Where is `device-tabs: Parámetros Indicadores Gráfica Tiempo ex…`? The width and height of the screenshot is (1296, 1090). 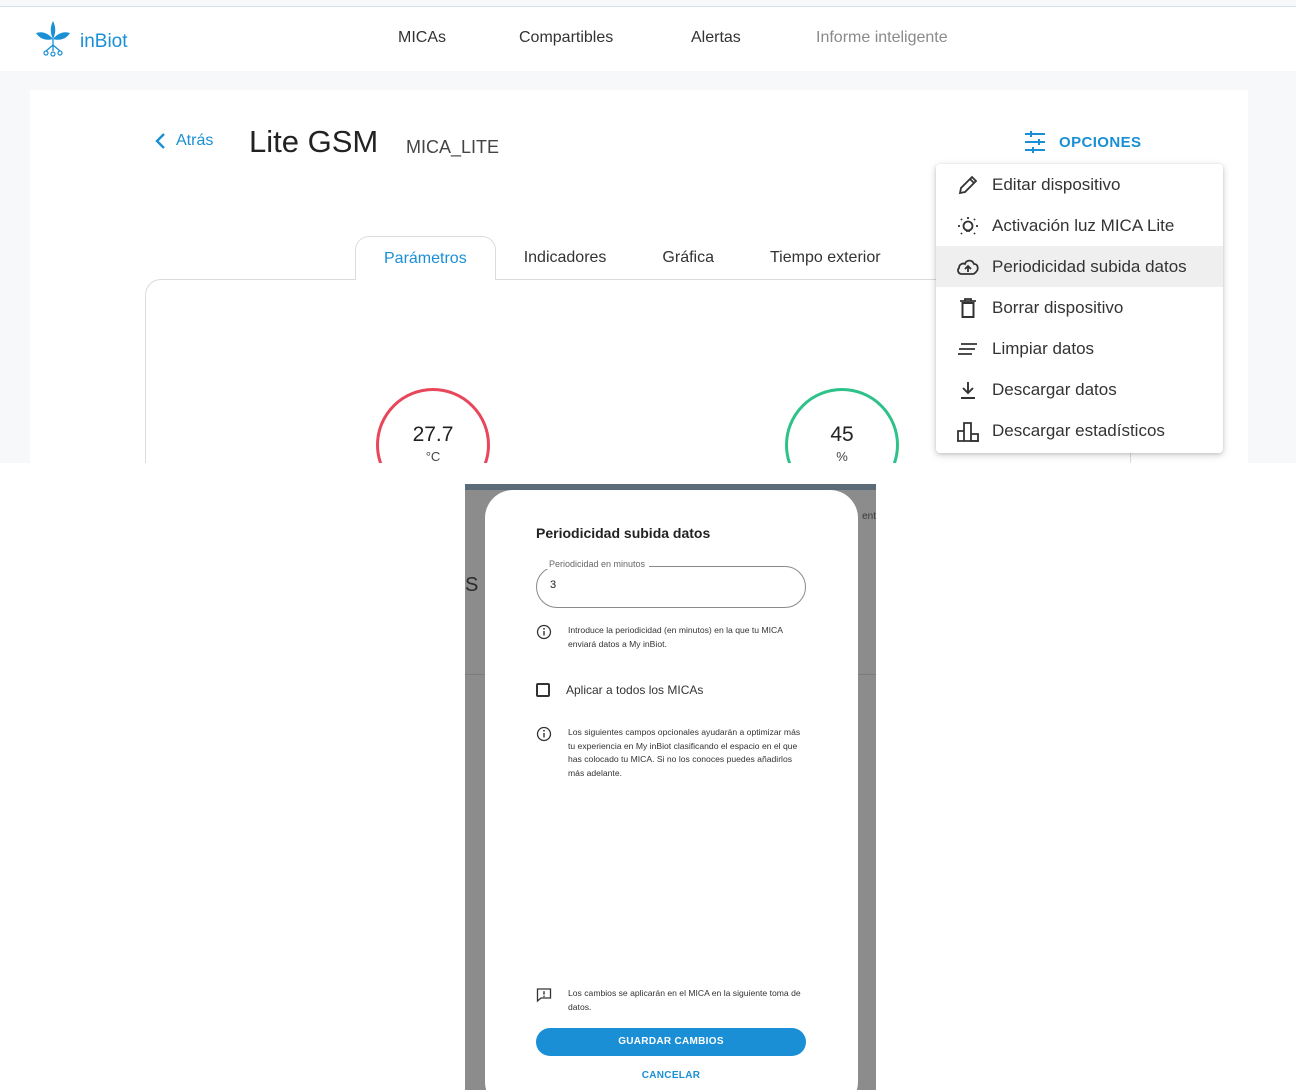
device-tabs: Parámetros Indicadores Gráfica Tiempo ex… is located at coordinates (632, 258).